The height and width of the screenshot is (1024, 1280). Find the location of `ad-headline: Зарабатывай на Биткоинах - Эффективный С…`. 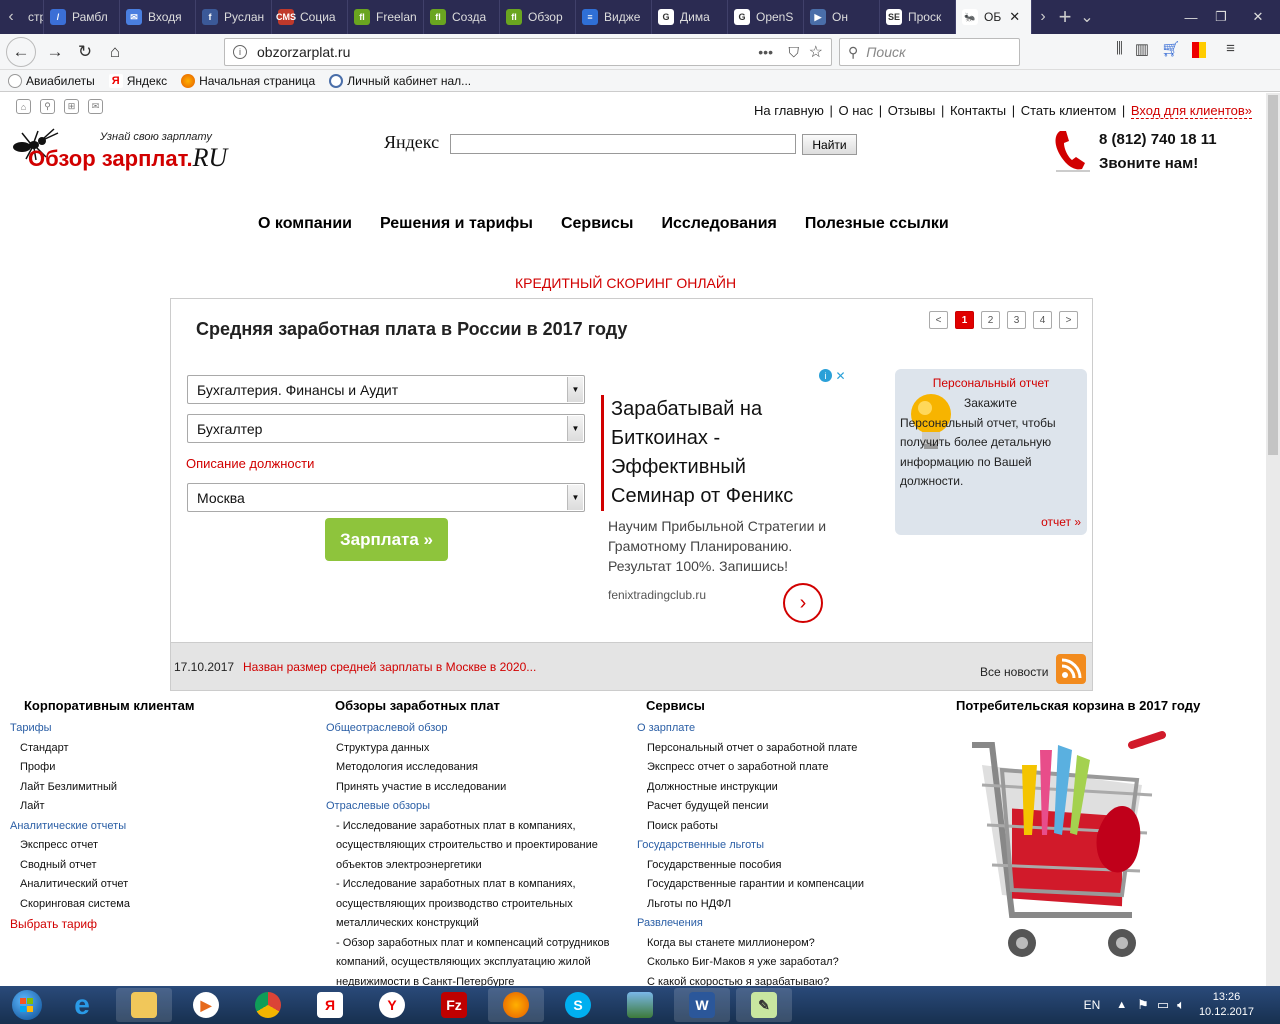

ad-headline: Зарабатывай на Биткоинах - Эффективный С… is located at coordinates (711, 453).